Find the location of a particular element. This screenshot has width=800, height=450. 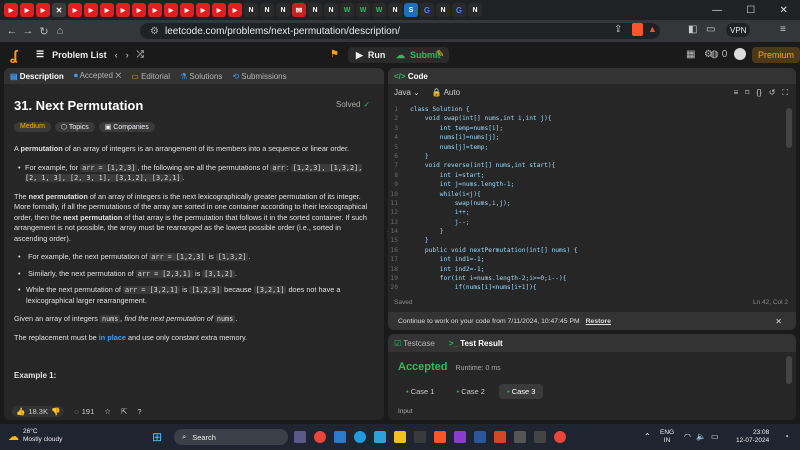

auto-mode-toggle: 🔒 Auto is located at coordinates (446, 92).